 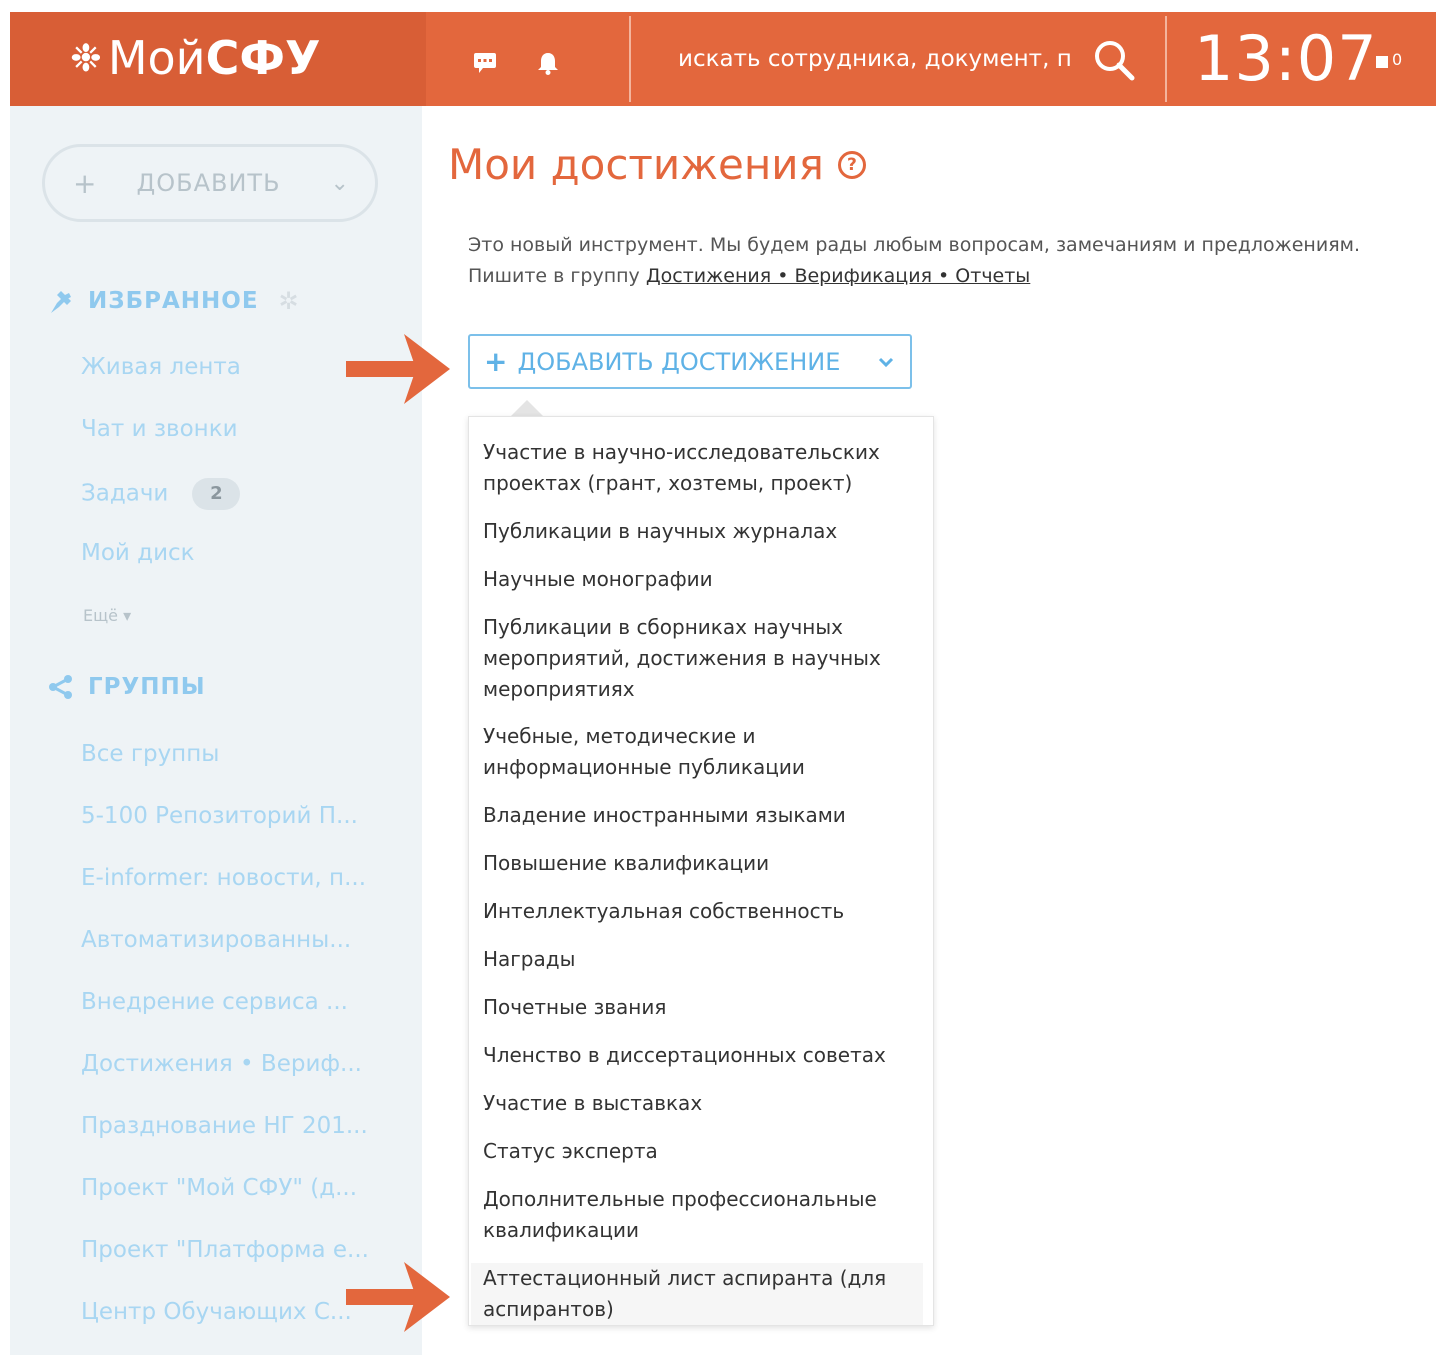 What do you see at coordinates (561, 1230) in the screenshot?
I see `menu-item-line: квалификации` at bounding box center [561, 1230].